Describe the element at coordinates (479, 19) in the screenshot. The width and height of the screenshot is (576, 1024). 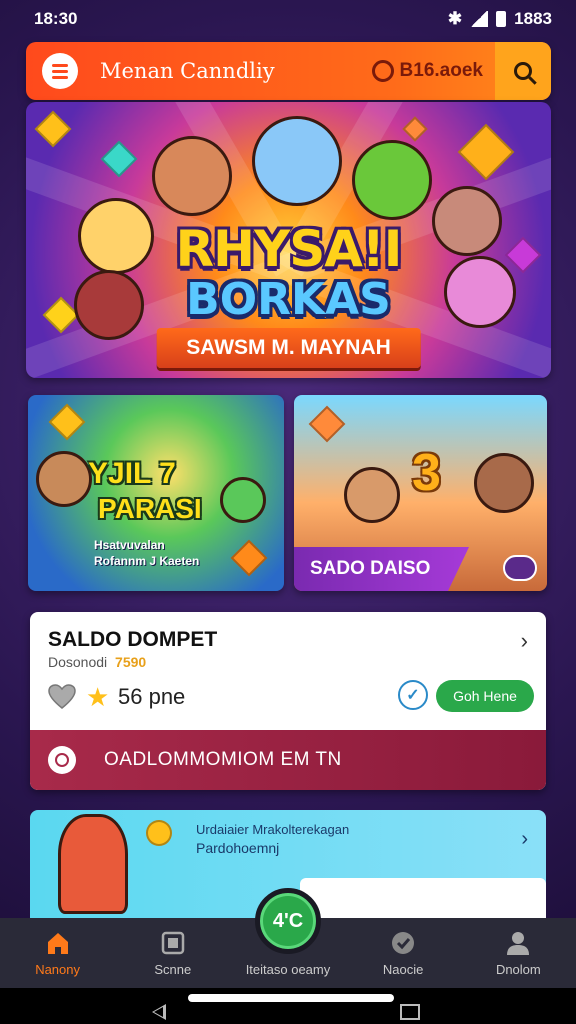
I see `signal-icon` at that location.